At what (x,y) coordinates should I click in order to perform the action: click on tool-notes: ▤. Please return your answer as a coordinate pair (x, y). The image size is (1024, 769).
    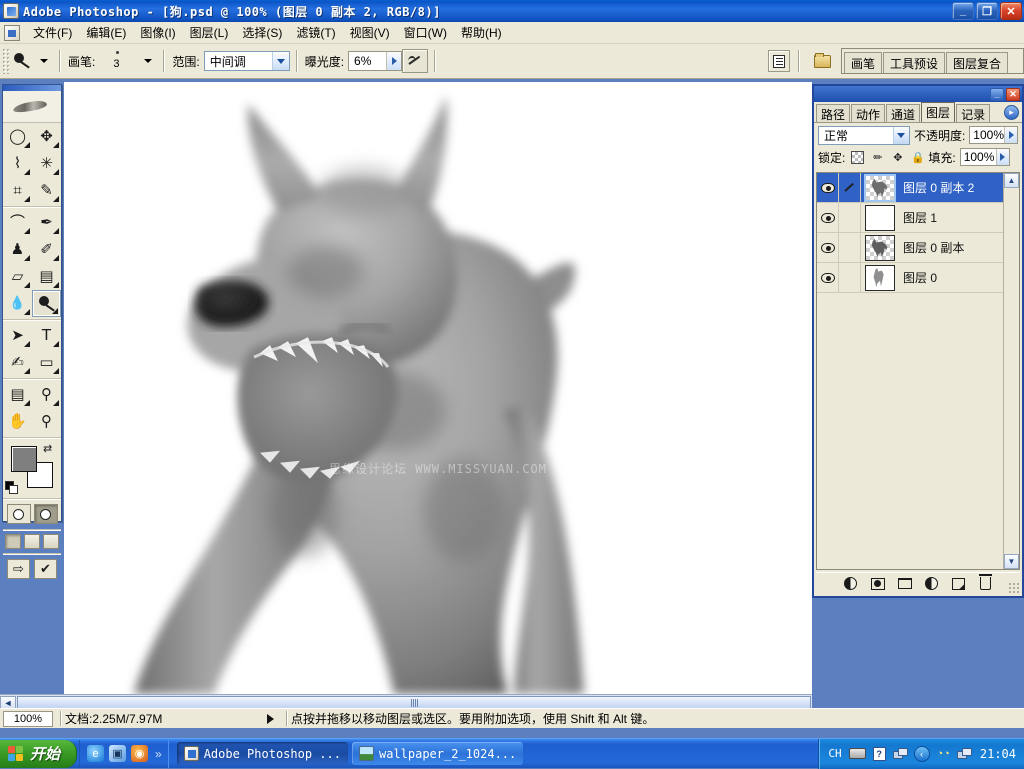
    Looking at the image, I should click on (17, 394).